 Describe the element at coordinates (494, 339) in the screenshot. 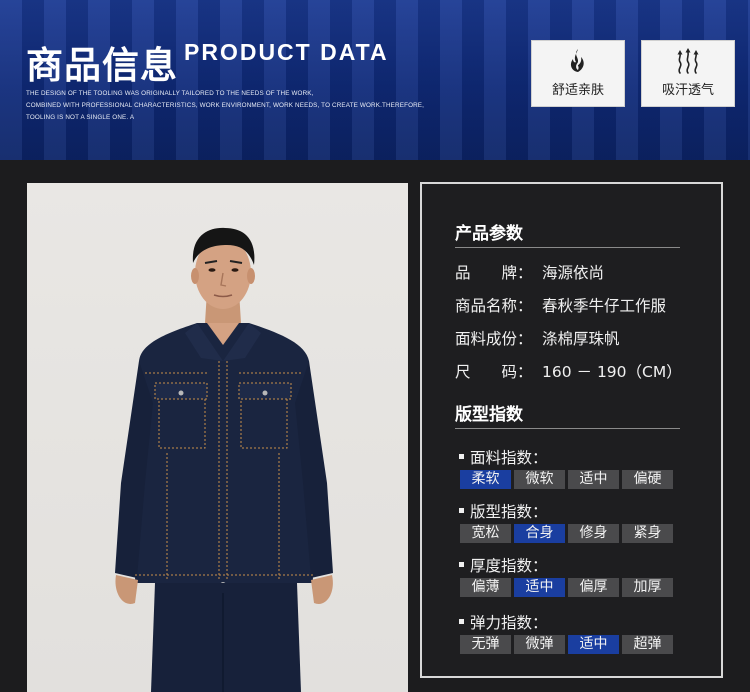

I see `param-key: 面料成份：` at that location.